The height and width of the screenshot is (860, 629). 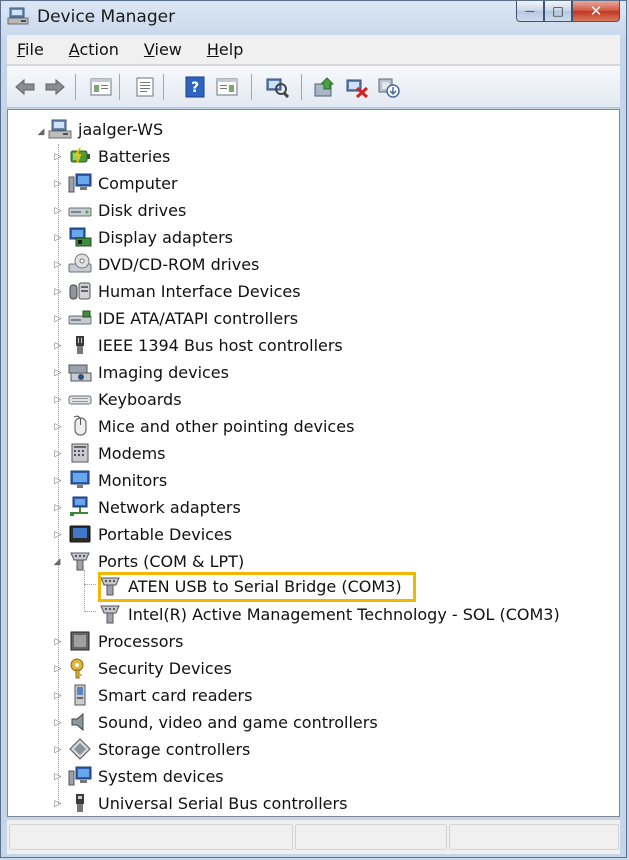 What do you see at coordinates (183, 318) in the screenshot?
I see `tree-item-ide-ata-atapi-controllers: IDE ATA/ATAPI controllers` at bounding box center [183, 318].